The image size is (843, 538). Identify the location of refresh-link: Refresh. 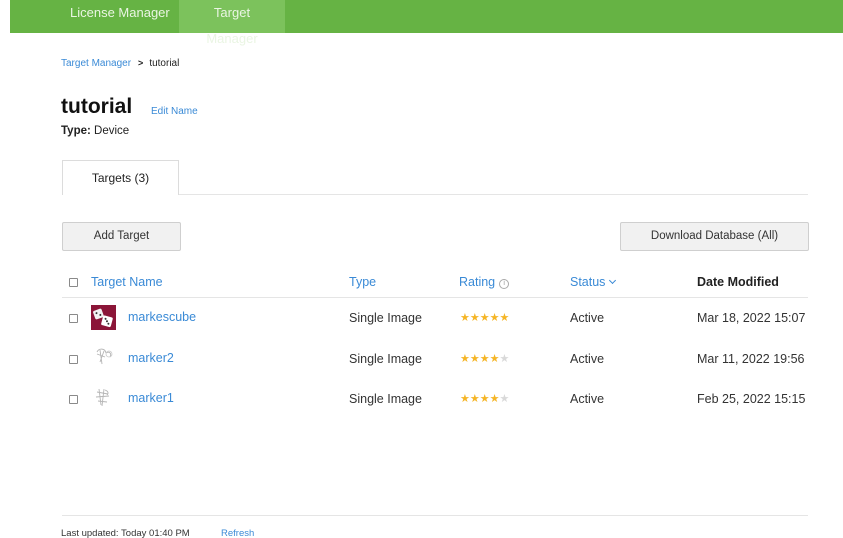
(237, 533).